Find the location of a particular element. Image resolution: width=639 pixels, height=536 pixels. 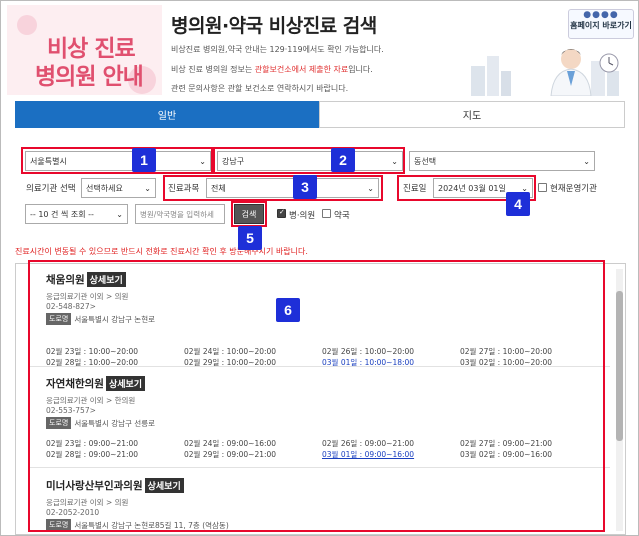

info-line-2: 비상 진료 병의원 정보는 관할보건소에서 제출한 자료입니다. is located at coordinates (272, 69).